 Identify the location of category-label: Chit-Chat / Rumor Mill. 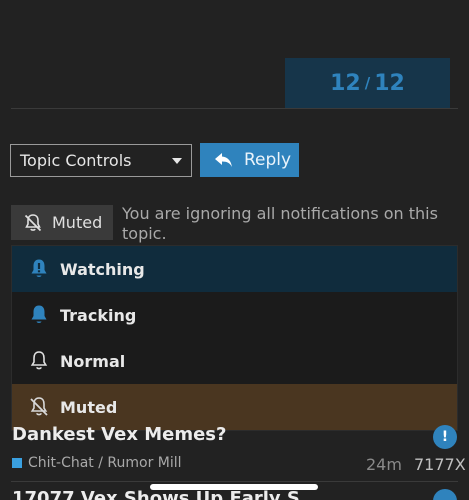
(105, 463).